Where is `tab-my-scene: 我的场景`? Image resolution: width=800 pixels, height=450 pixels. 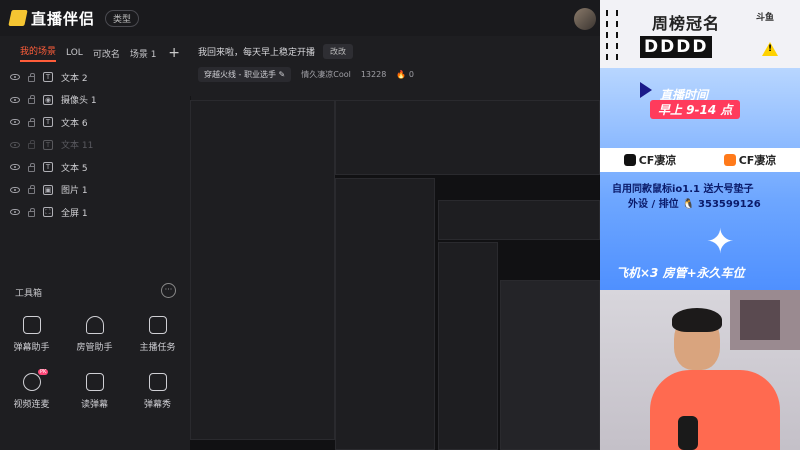 tab-my-scene: 我的场景 is located at coordinates (38, 53).